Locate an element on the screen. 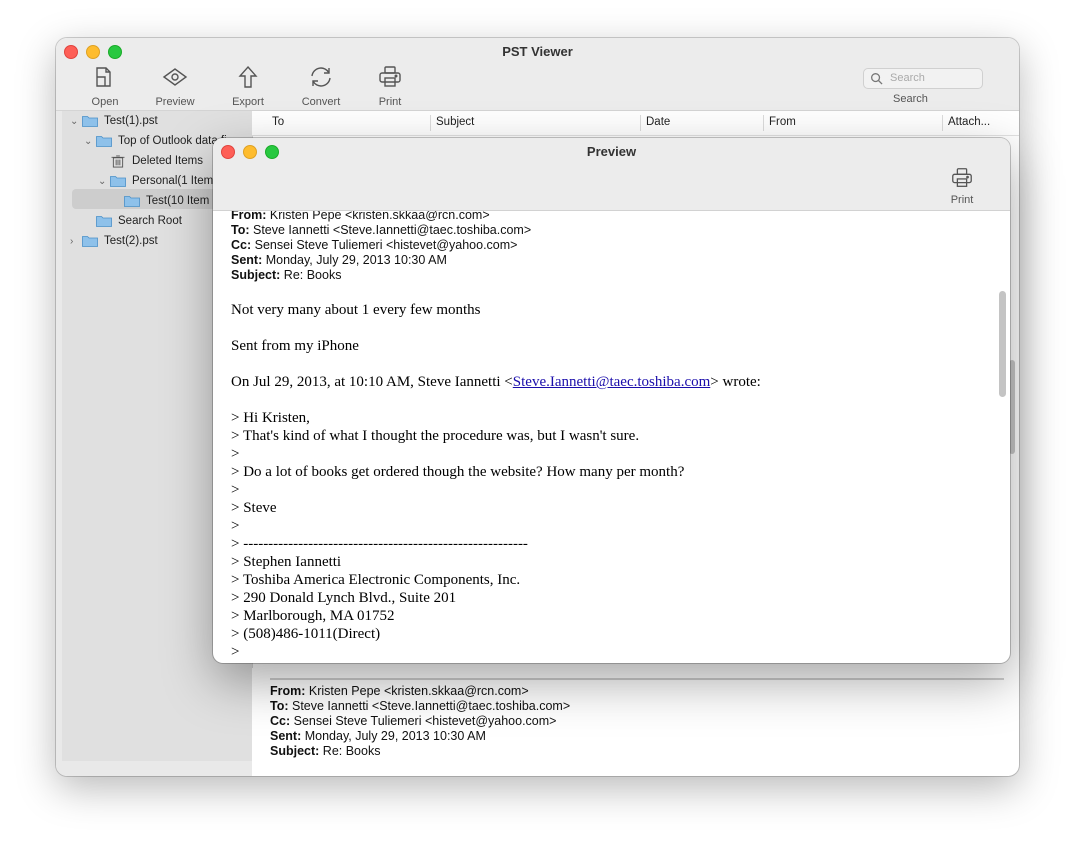  preview-scrollbar is located at coordinates (1002, 344).